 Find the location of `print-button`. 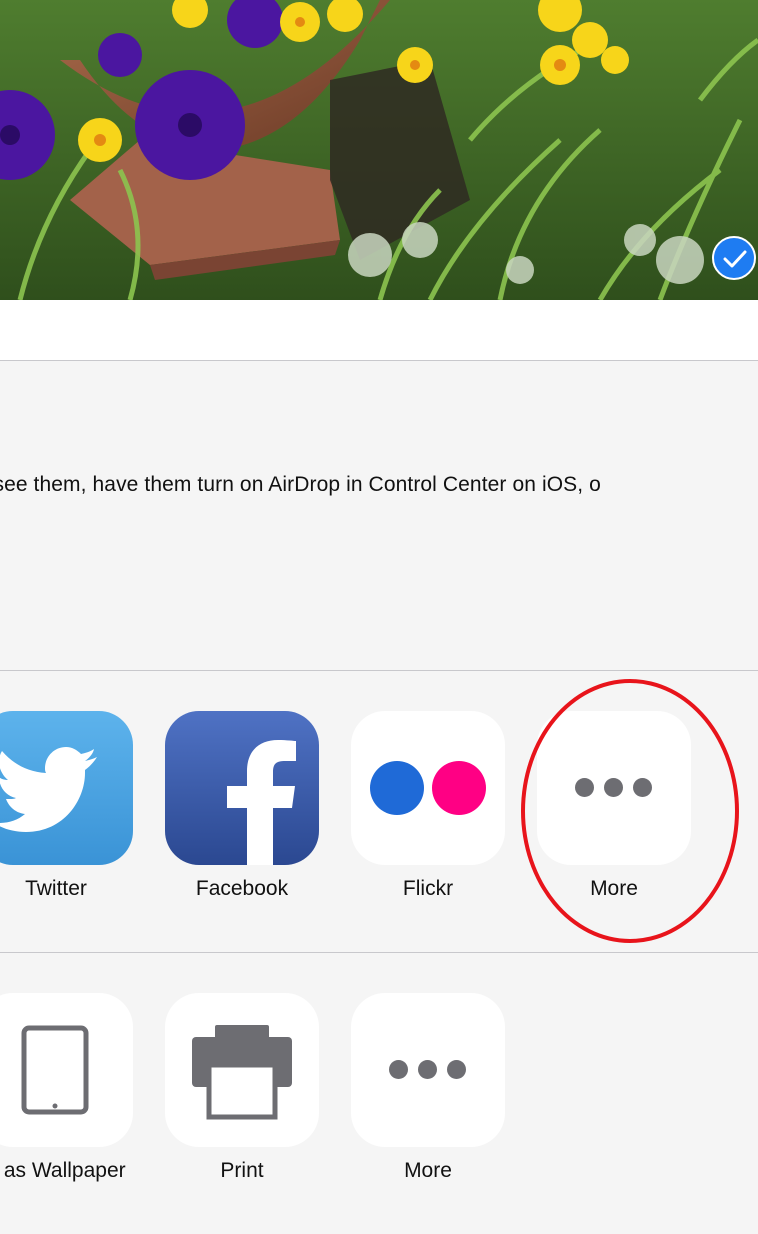

print-button is located at coordinates (242, 1070).